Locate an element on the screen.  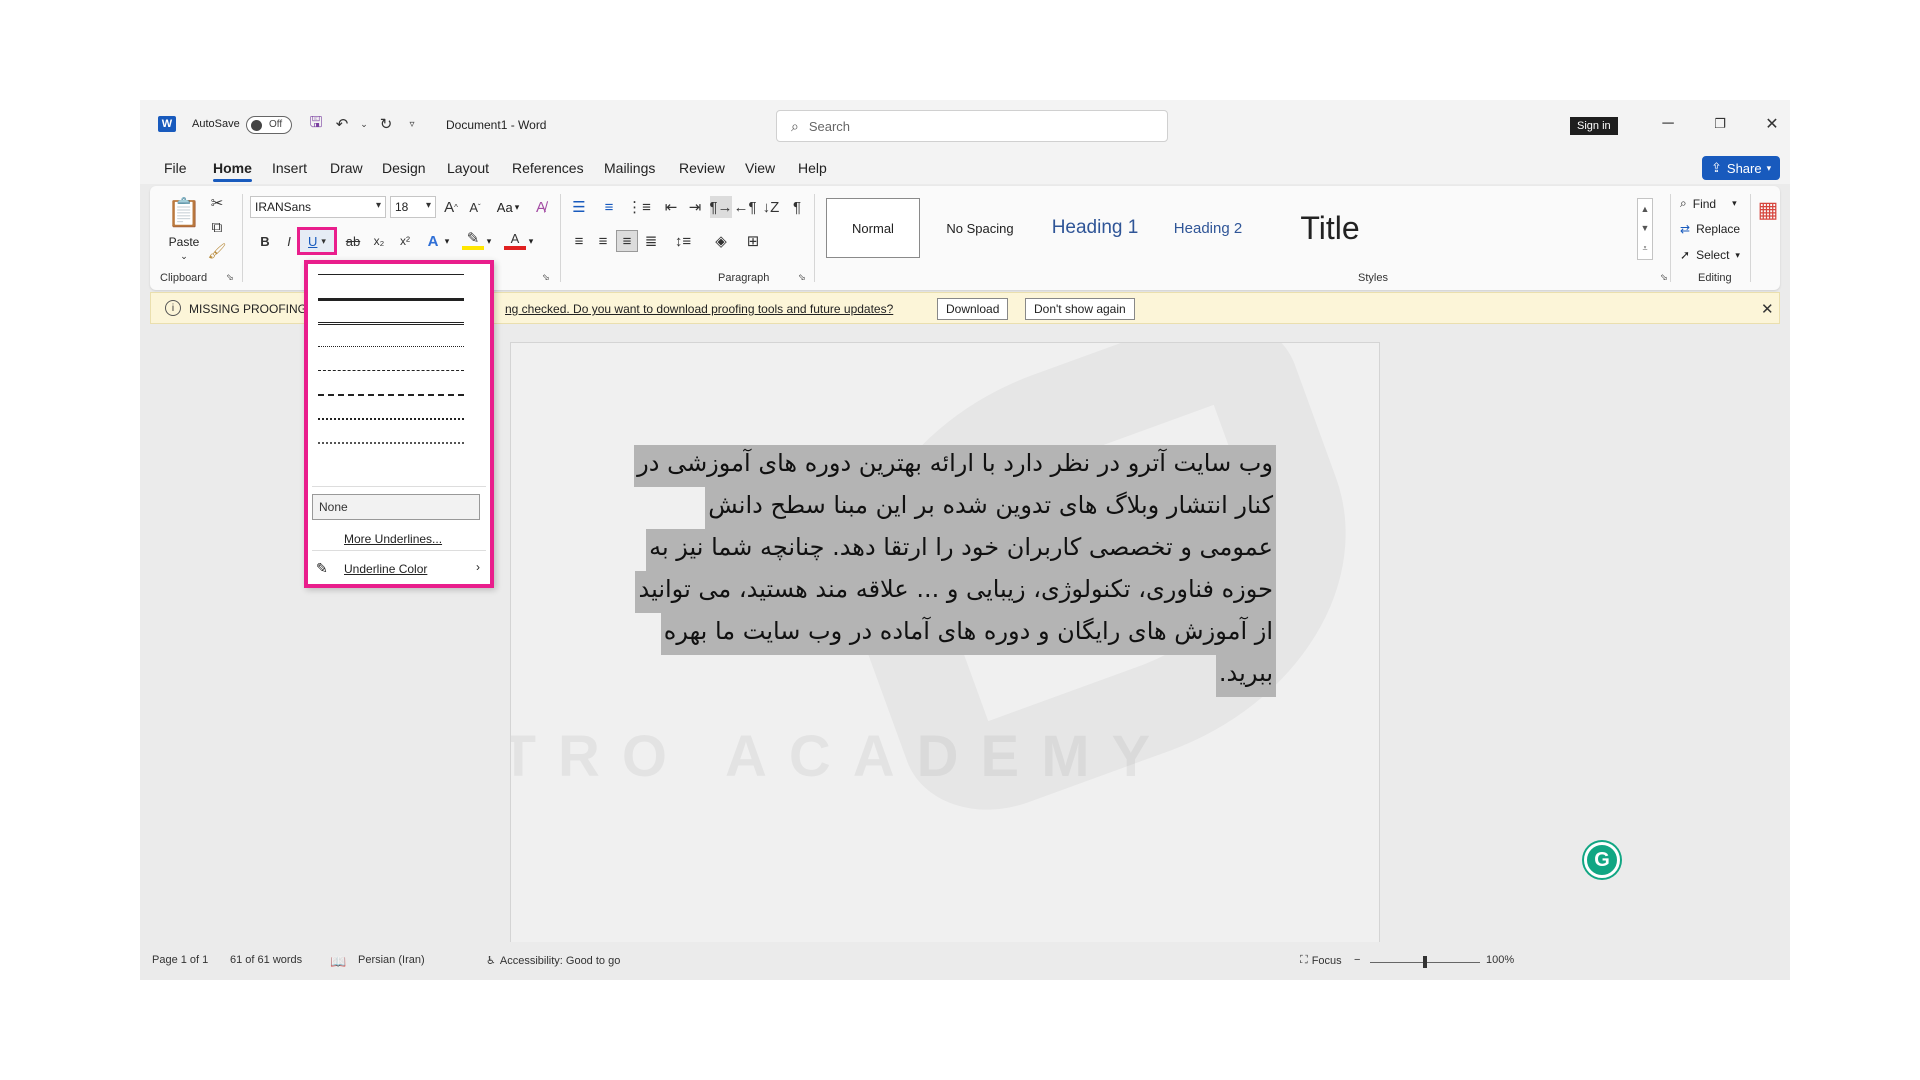
shrink-font-icon: Aˇ is located at coordinates (475, 207).